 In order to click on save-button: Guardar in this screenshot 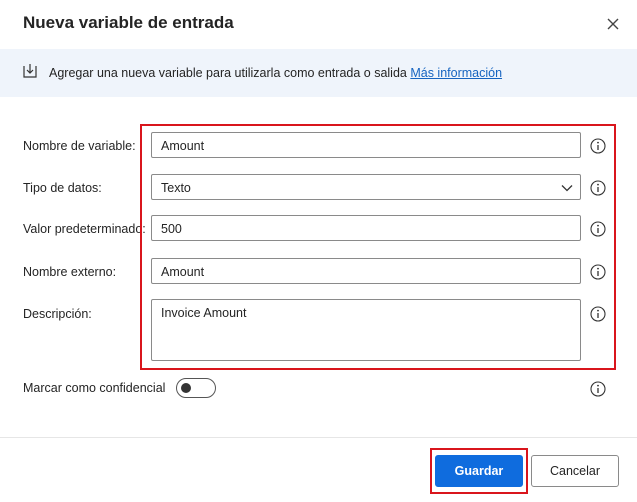, I will do `click(479, 471)`.